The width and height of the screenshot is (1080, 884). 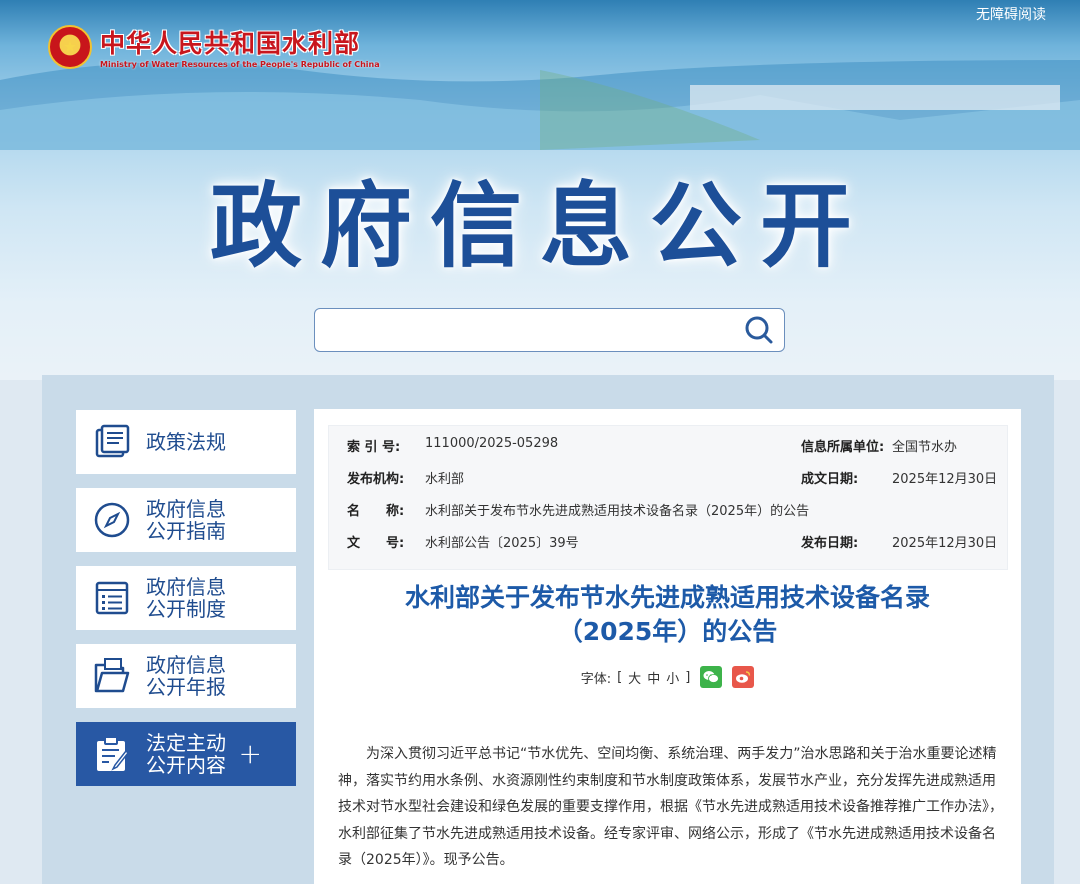 I want to click on meta-row: 名 称: 水利部关于发布节水先进成熟适用技术设备名录（2025年）的公告, so click(x=669, y=516).